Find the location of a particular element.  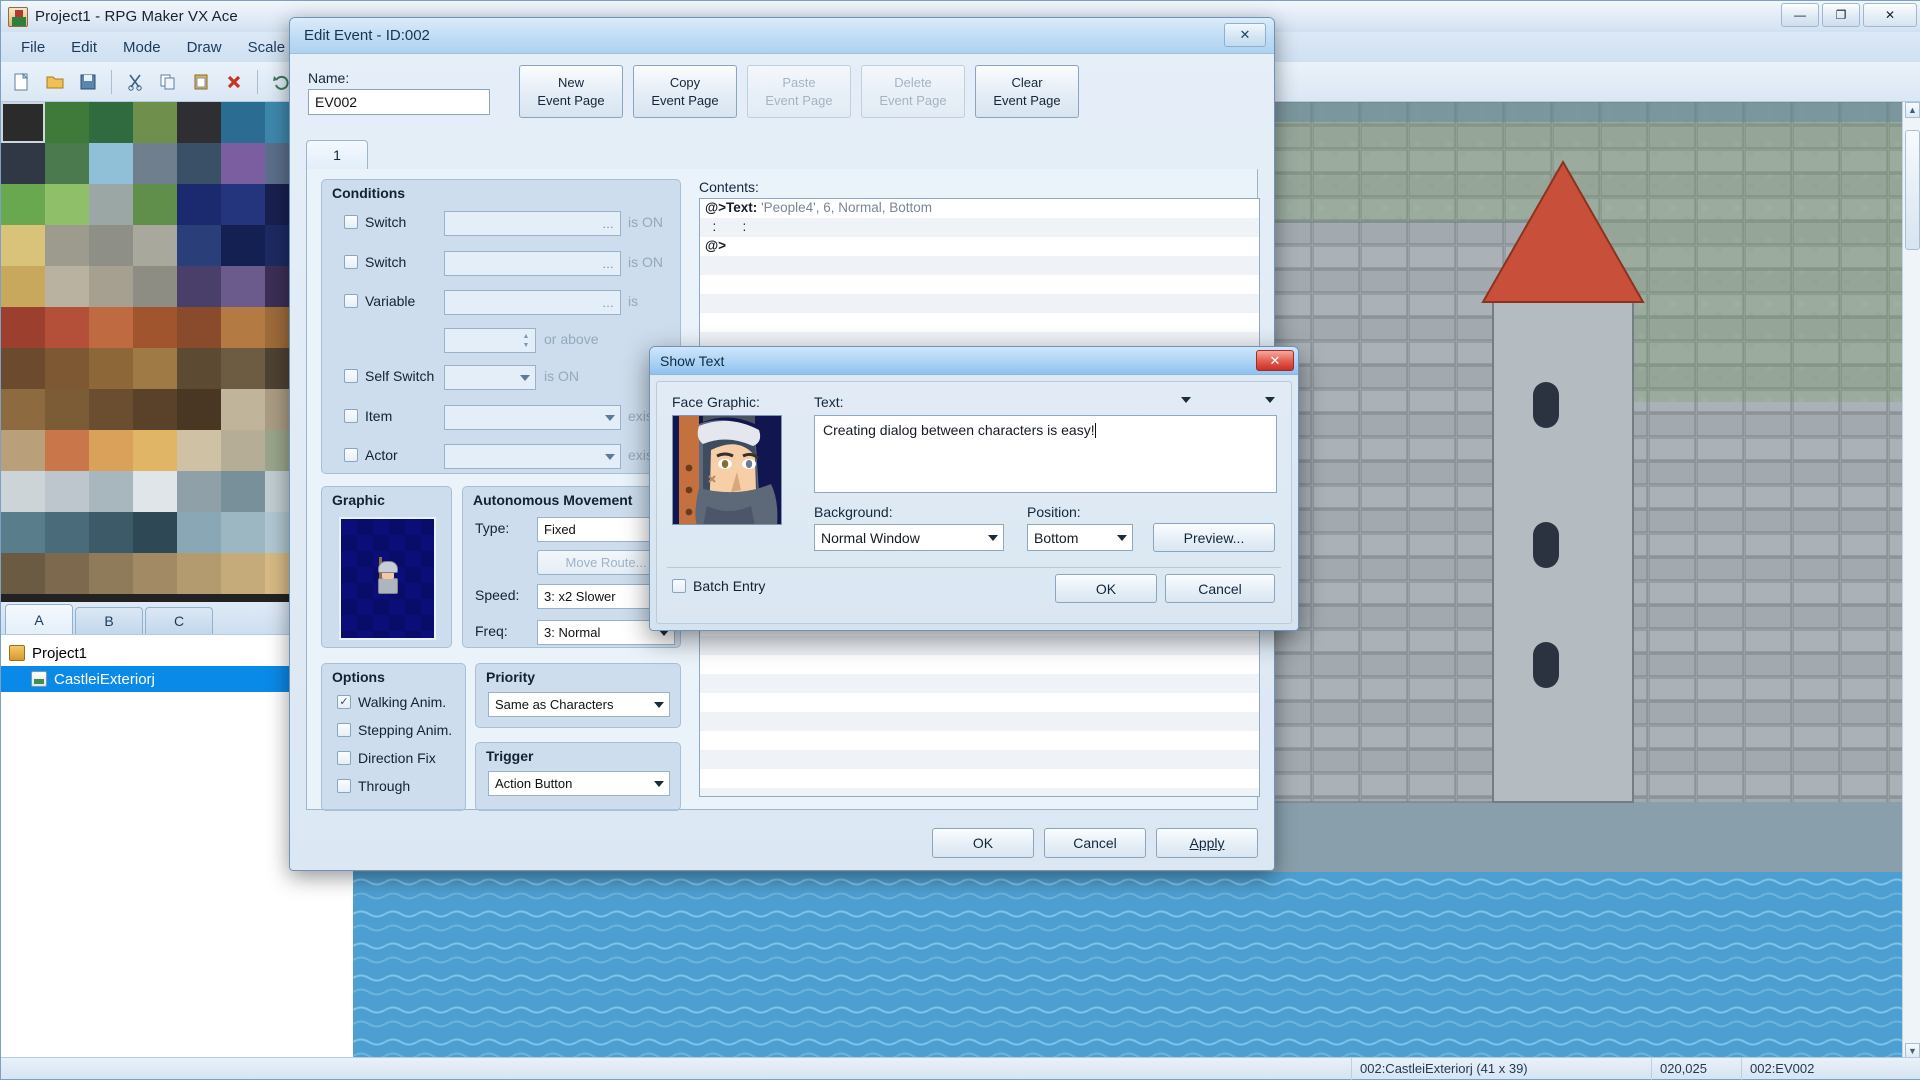

priority-combo: Same as Characters is located at coordinates (579, 704).